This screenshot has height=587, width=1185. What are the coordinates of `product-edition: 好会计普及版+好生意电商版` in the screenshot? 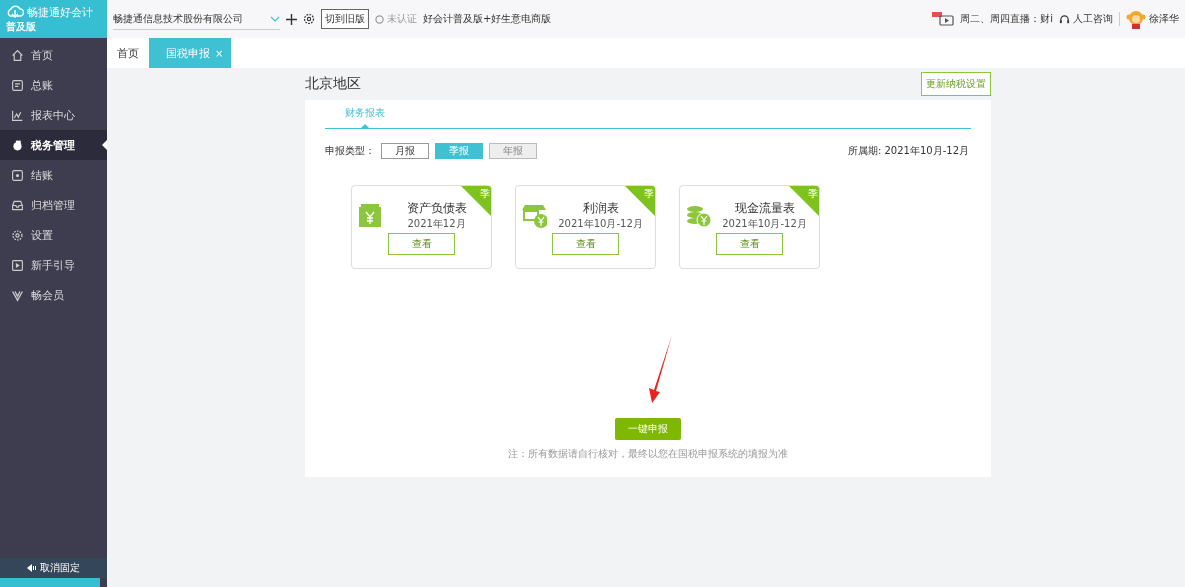 It's located at (487, 19).